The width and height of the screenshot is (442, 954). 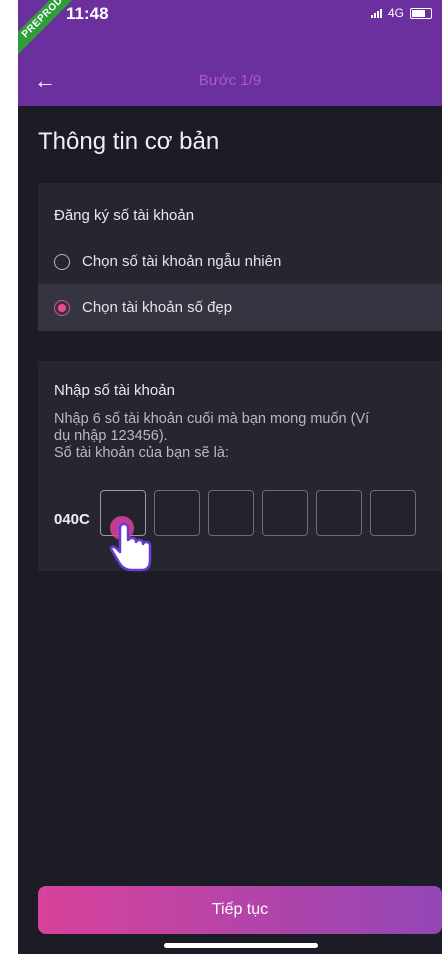 I want to click on account-prefix: 040C, so click(x=72, y=519).